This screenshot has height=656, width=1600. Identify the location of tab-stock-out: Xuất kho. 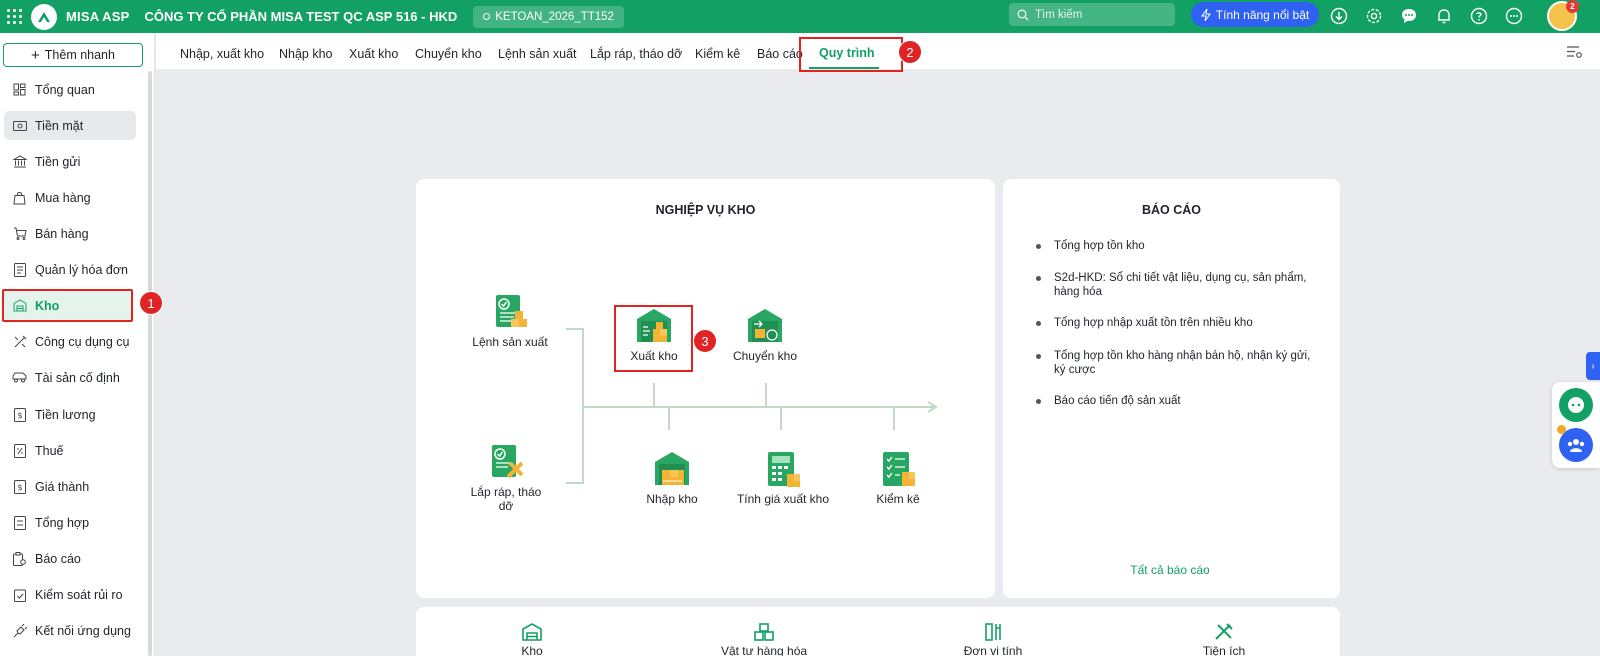
(373, 54).